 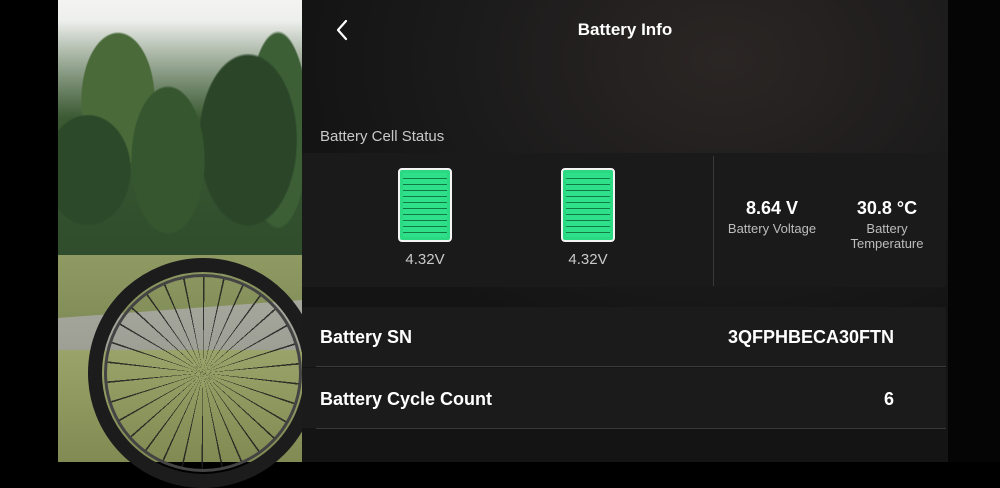 I want to click on battery-temperature-value: 30.8 °C, so click(x=887, y=208).